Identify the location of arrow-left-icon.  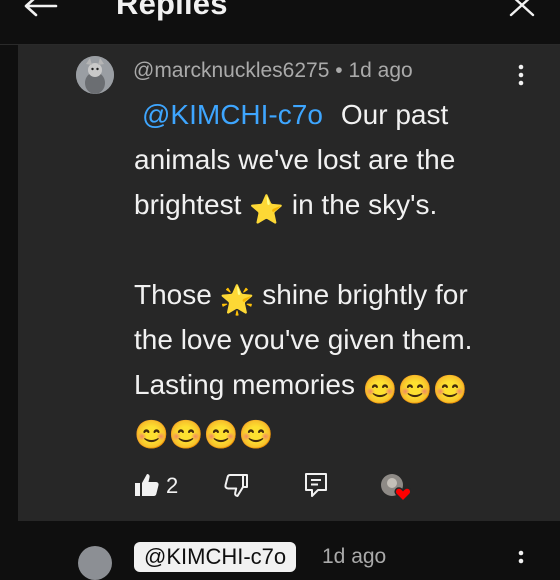
(40, 10).